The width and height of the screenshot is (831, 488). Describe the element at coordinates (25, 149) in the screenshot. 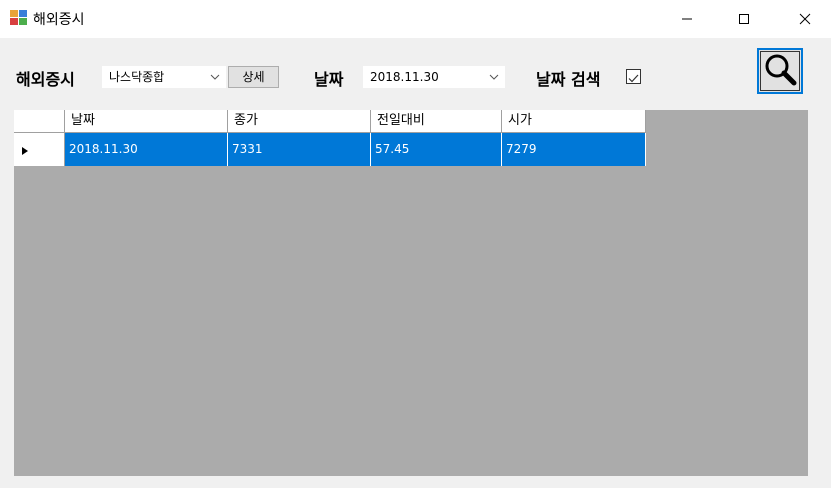

I see `current-row-icon` at that location.